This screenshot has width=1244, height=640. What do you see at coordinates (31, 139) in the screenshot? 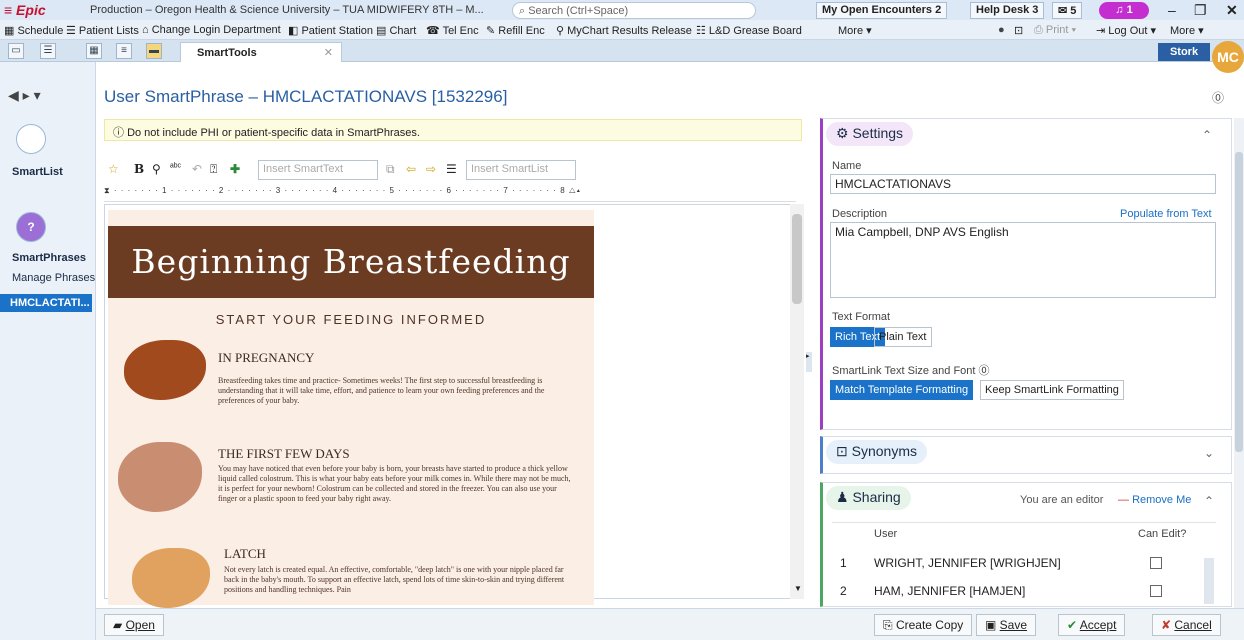
I see `smartlist-icon` at bounding box center [31, 139].